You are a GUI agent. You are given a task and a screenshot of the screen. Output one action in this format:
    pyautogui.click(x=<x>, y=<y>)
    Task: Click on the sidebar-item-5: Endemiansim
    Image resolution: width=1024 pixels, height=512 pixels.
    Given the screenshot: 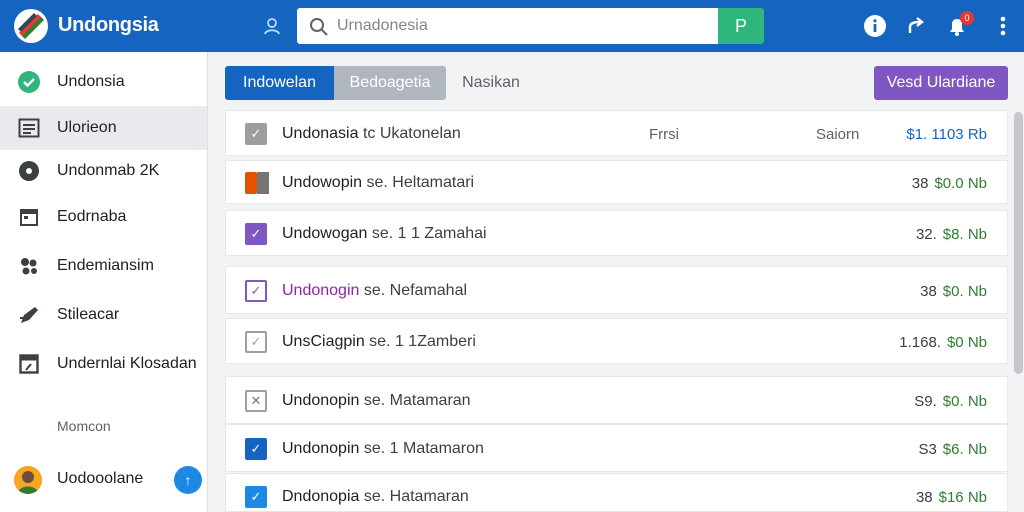 What is the action you would take?
    pyautogui.click(x=103, y=266)
    